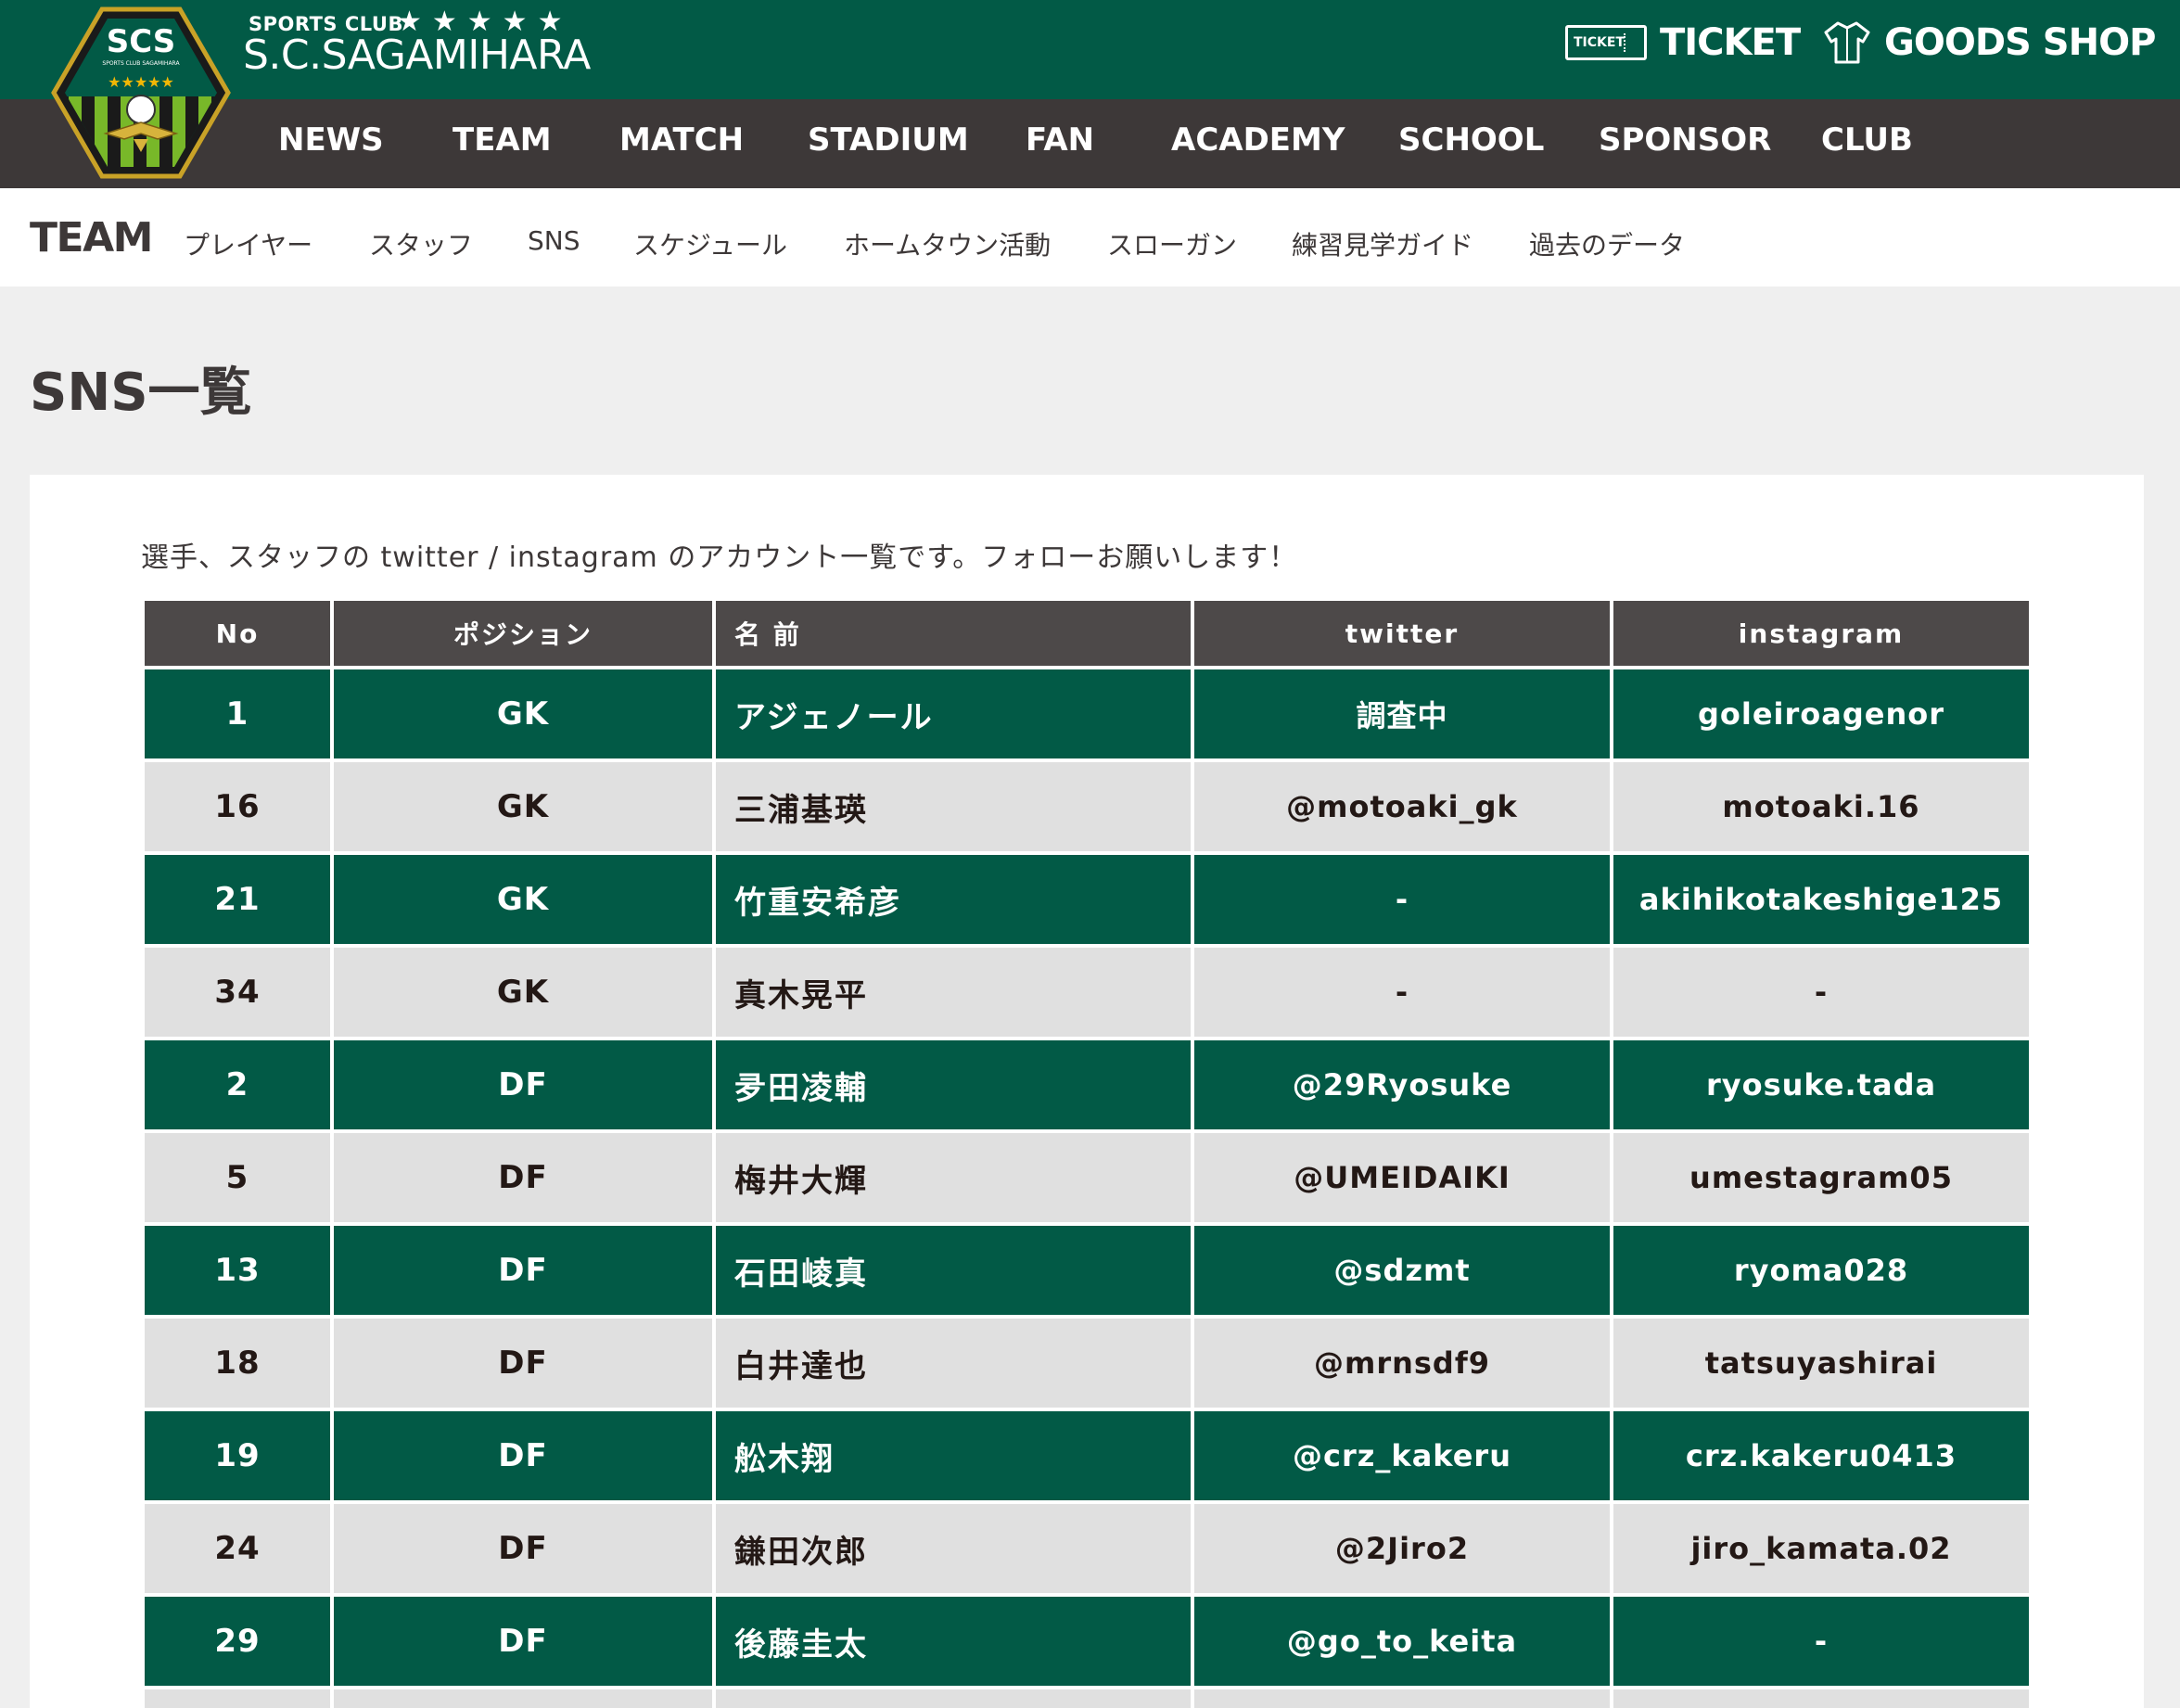 The width and height of the screenshot is (2180, 1708). What do you see at coordinates (1821, 713) in the screenshot?
I see `cell-instagram: goleiroagenor` at bounding box center [1821, 713].